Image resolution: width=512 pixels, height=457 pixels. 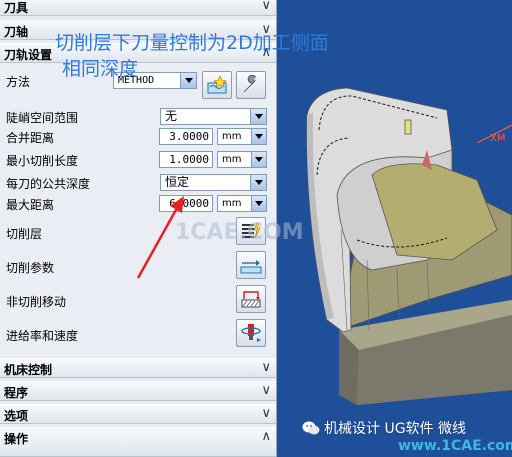 What do you see at coordinates (160, 237) in the screenshot?
I see `annotation-arrow` at bounding box center [160, 237].